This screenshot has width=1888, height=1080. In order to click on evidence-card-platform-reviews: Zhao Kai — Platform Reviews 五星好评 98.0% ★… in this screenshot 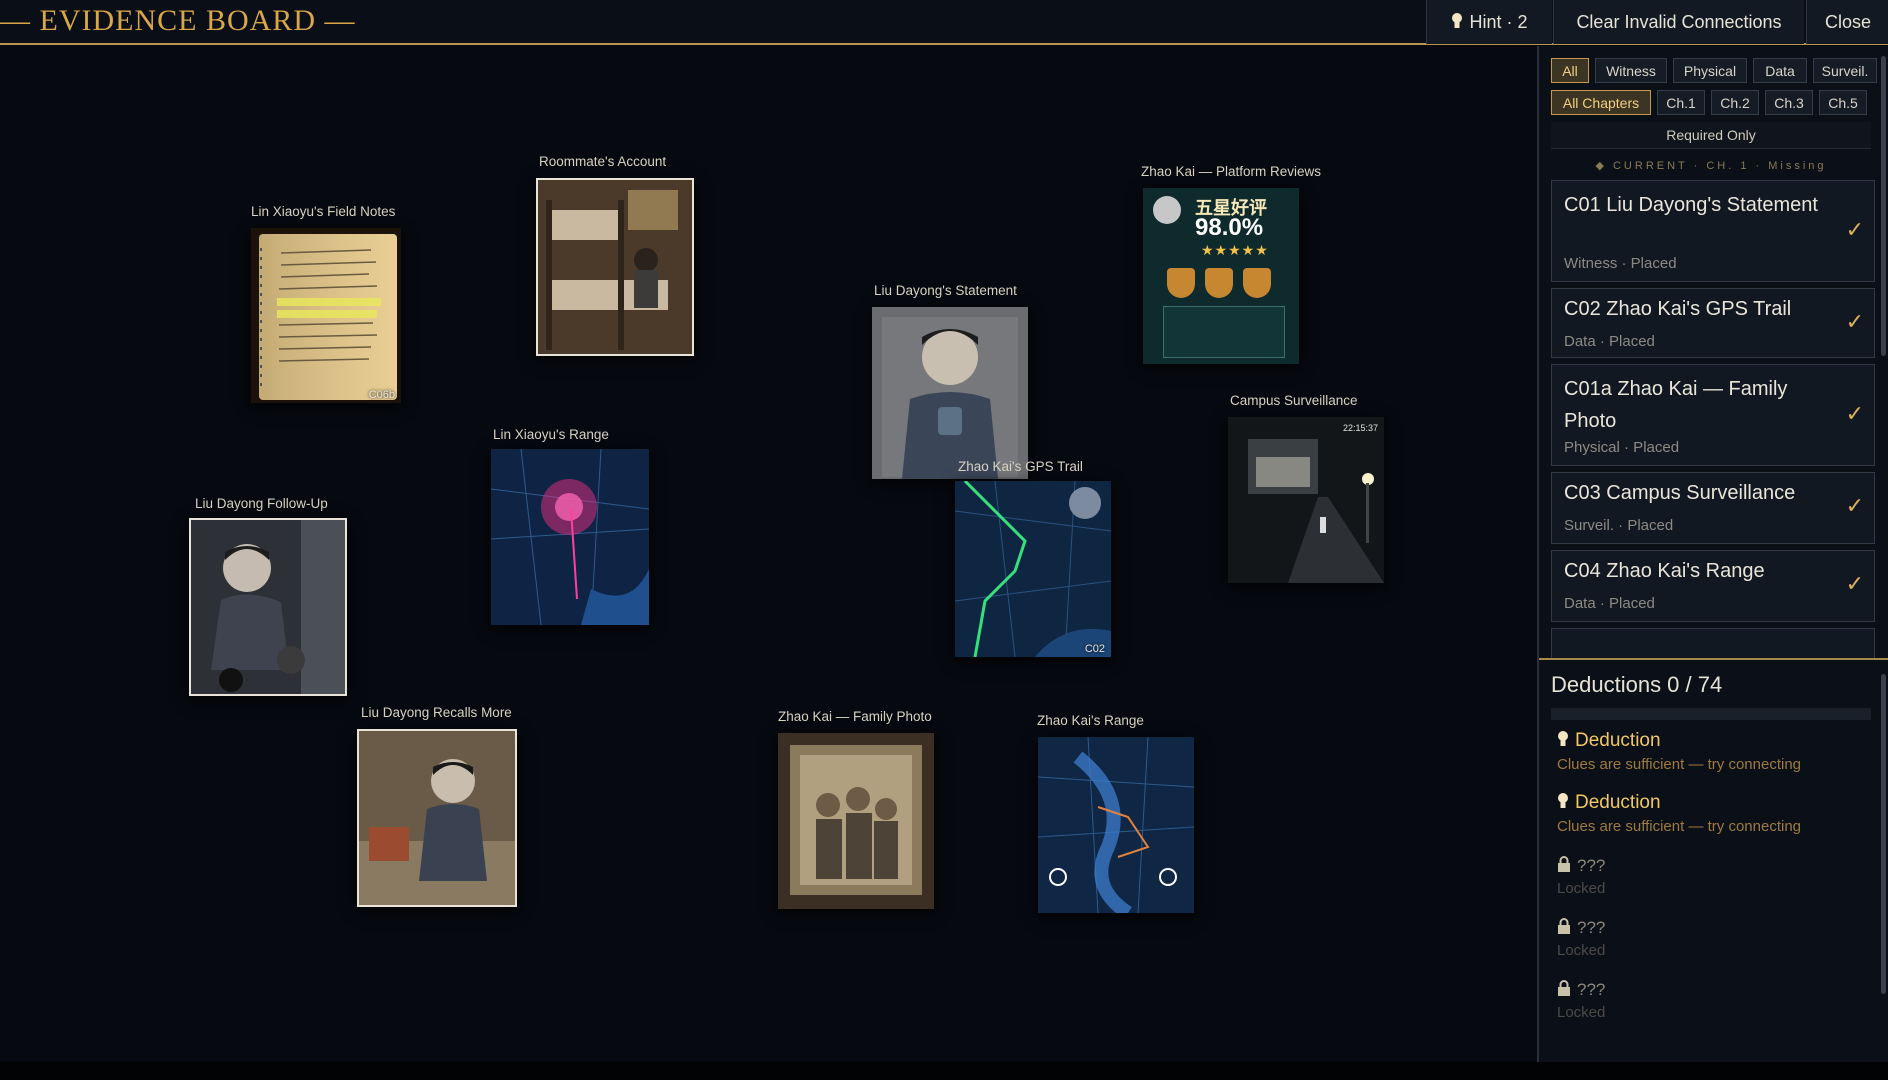, I will do `click(1236, 289)`.